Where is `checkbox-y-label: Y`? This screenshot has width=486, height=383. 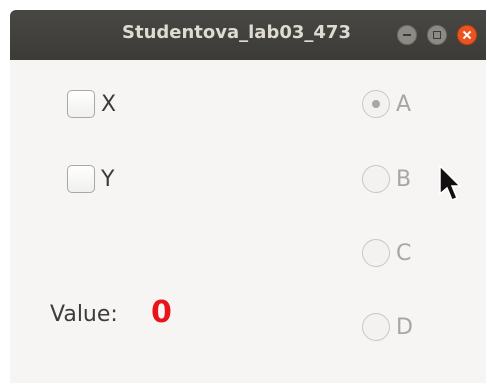
checkbox-y-label: Y is located at coordinates (108, 179).